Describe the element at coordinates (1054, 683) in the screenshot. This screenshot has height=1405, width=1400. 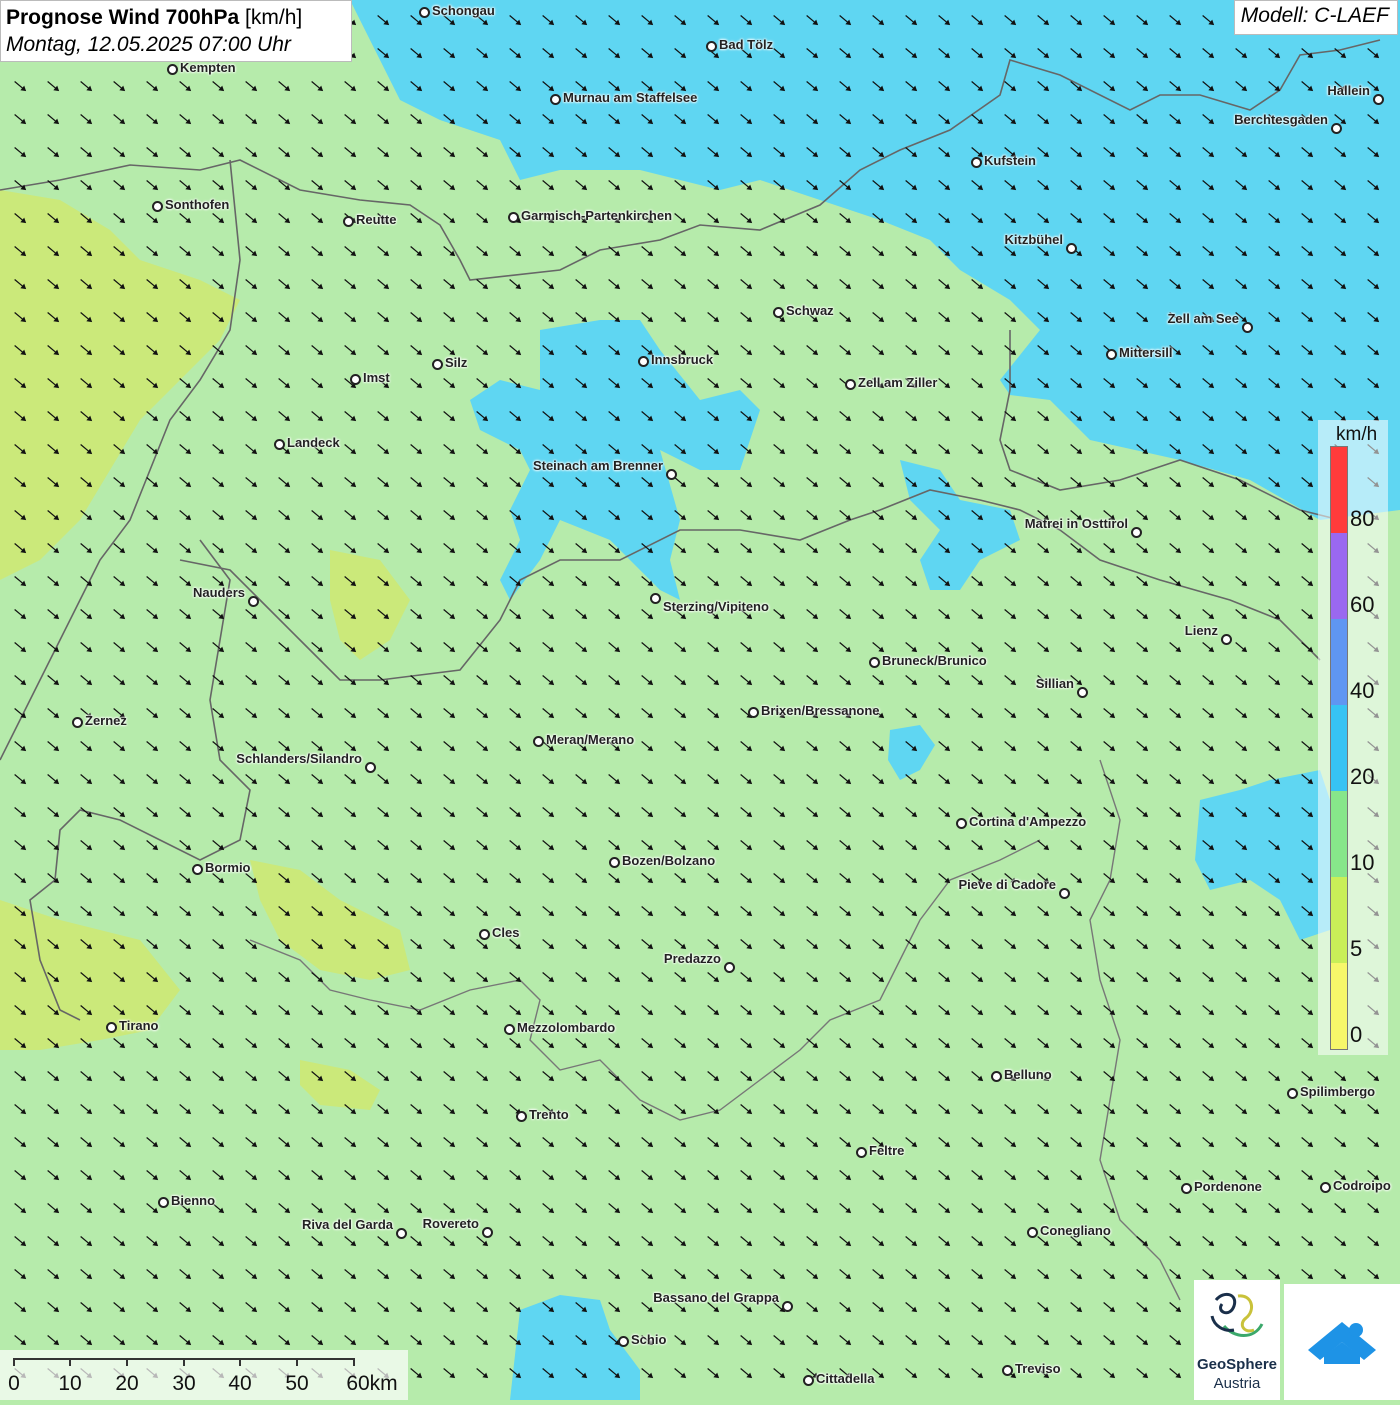
I see `city-label: Sillian` at that location.